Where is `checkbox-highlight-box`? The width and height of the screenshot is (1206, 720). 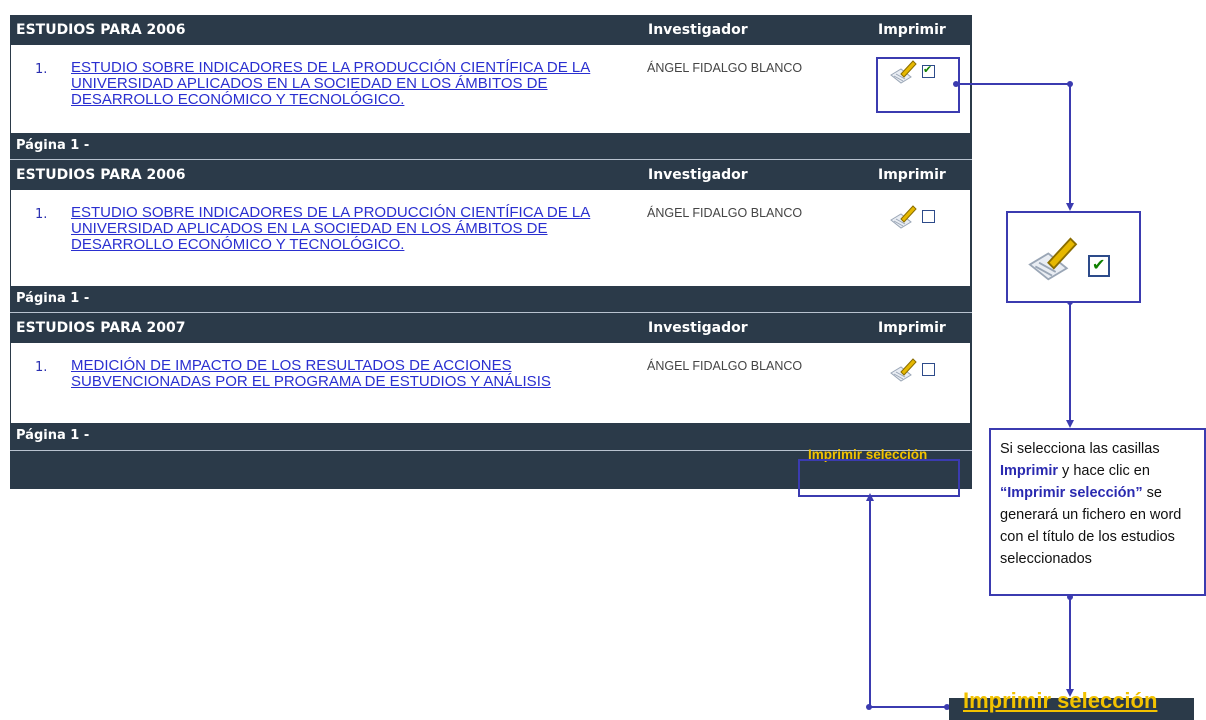
checkbox-highlight-box is located at coordinates (918, 85).